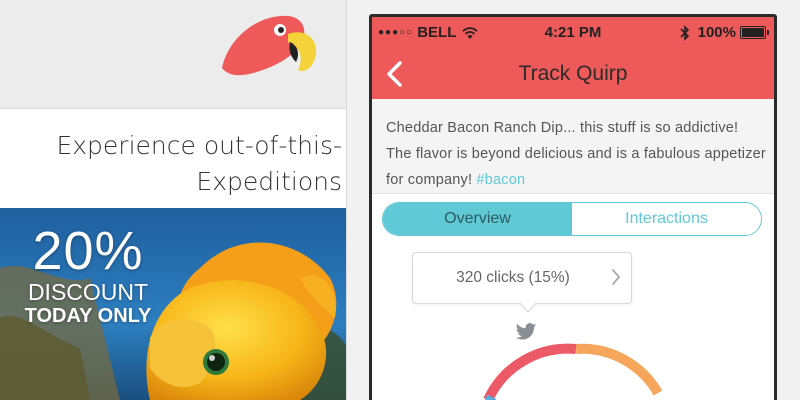 The width and height of the screenshot is (800, 400). I want to click on clicks-tooltip: 320 clicks (15%), so click(522, 278).